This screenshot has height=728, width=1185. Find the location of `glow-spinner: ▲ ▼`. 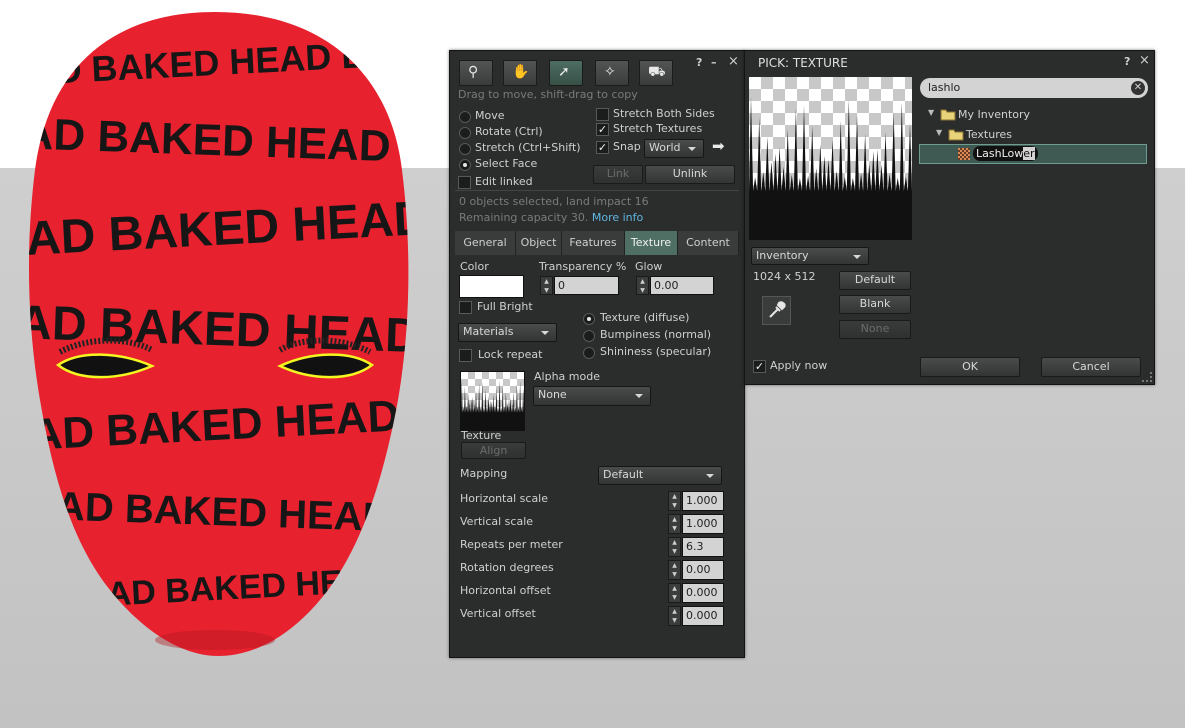

glow-spinner: ▲ ▼ is located at coordinates (642, 285).